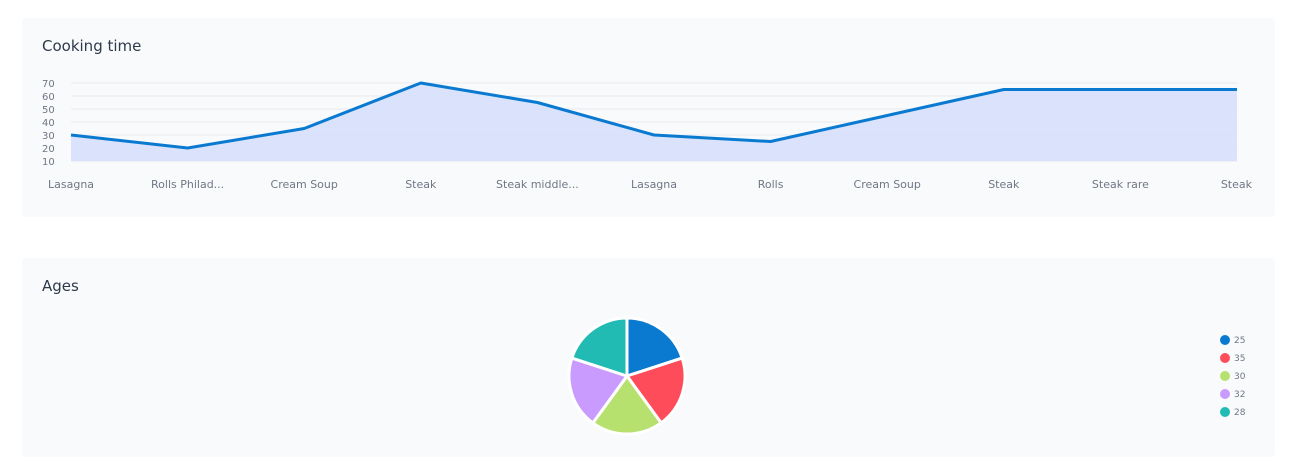 The height and width of the screenshot is (463, 1290). I want to click on y-tick-label: 50, so click(48, 110).